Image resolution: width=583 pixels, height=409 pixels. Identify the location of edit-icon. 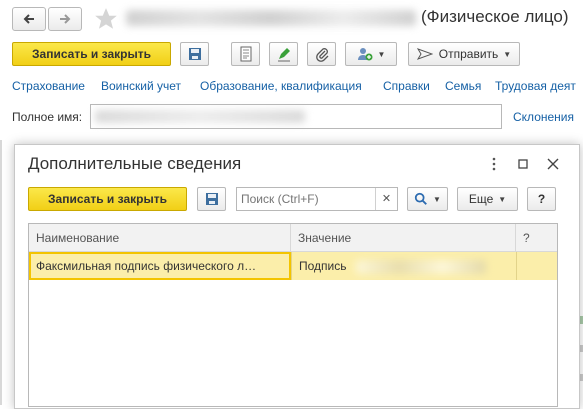
(283, 55).